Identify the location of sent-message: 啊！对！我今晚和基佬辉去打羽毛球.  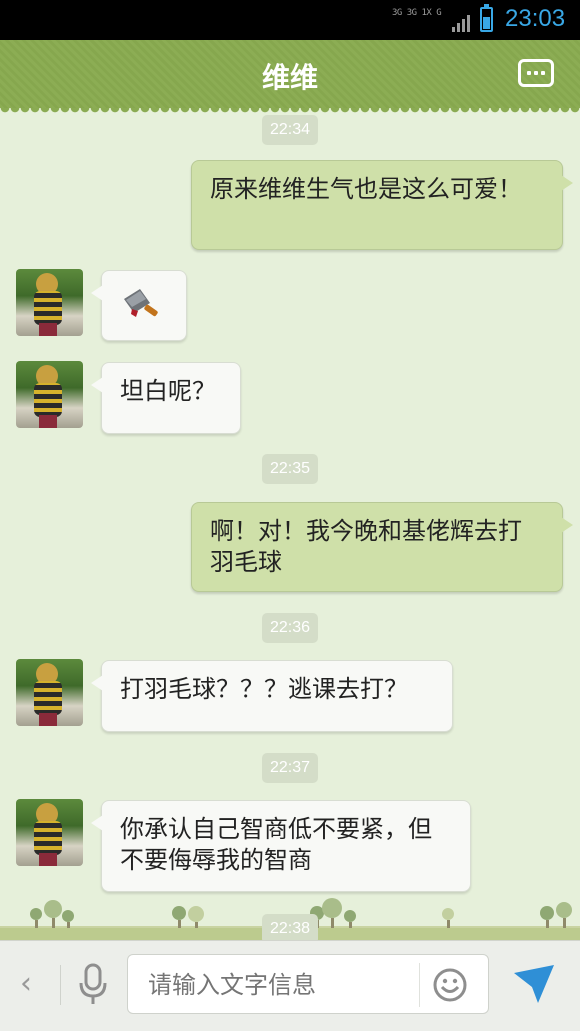
(382, 547).